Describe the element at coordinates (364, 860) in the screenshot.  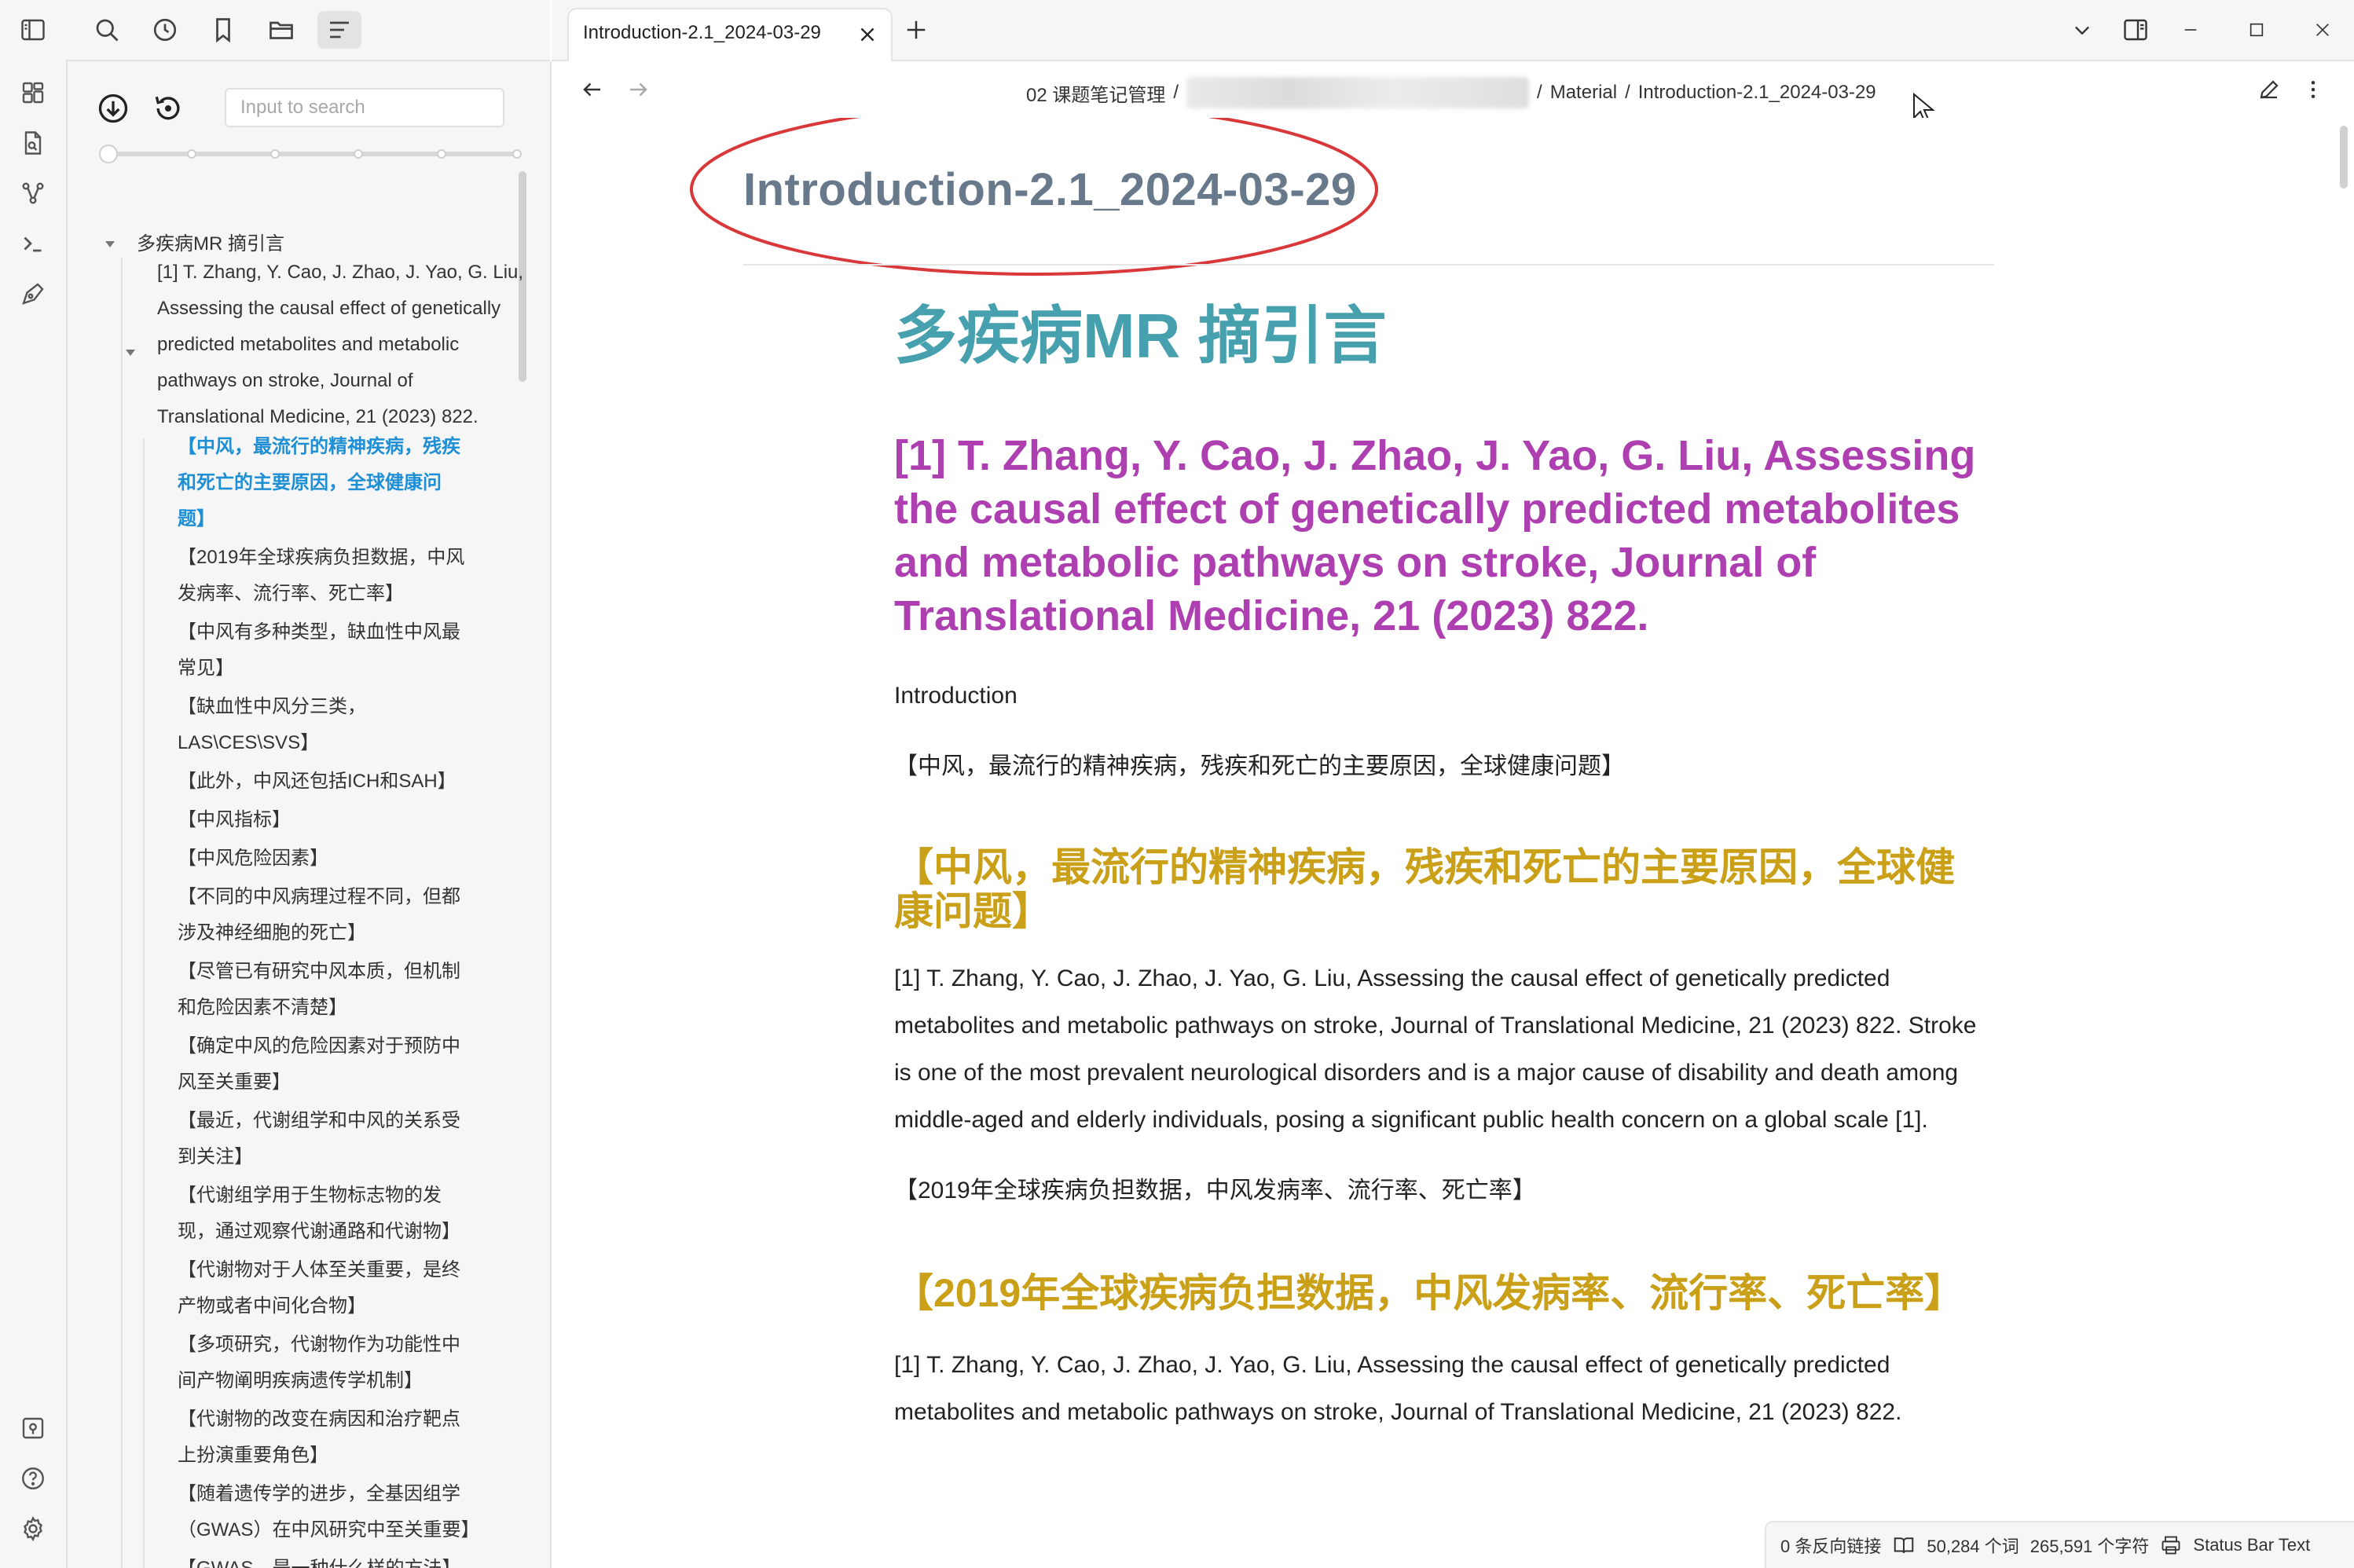
I see `outline-item-h3: 【中风危险因素】` at that location.